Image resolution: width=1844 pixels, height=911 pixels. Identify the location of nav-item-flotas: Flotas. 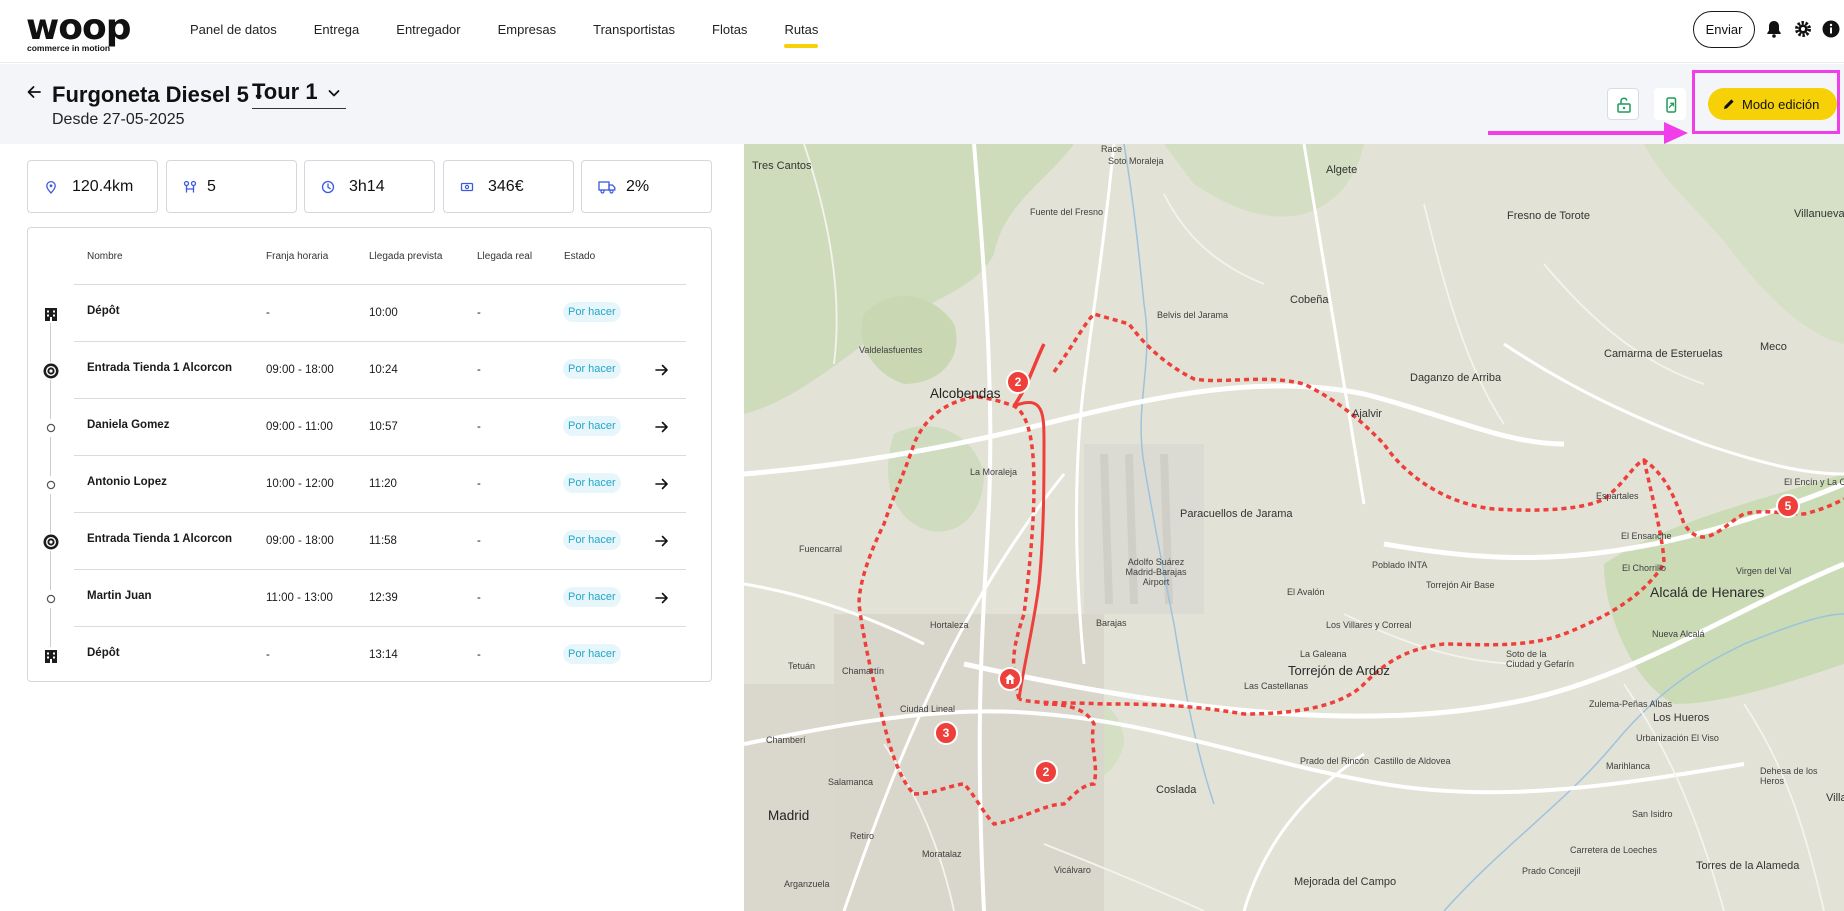
(729, 31).